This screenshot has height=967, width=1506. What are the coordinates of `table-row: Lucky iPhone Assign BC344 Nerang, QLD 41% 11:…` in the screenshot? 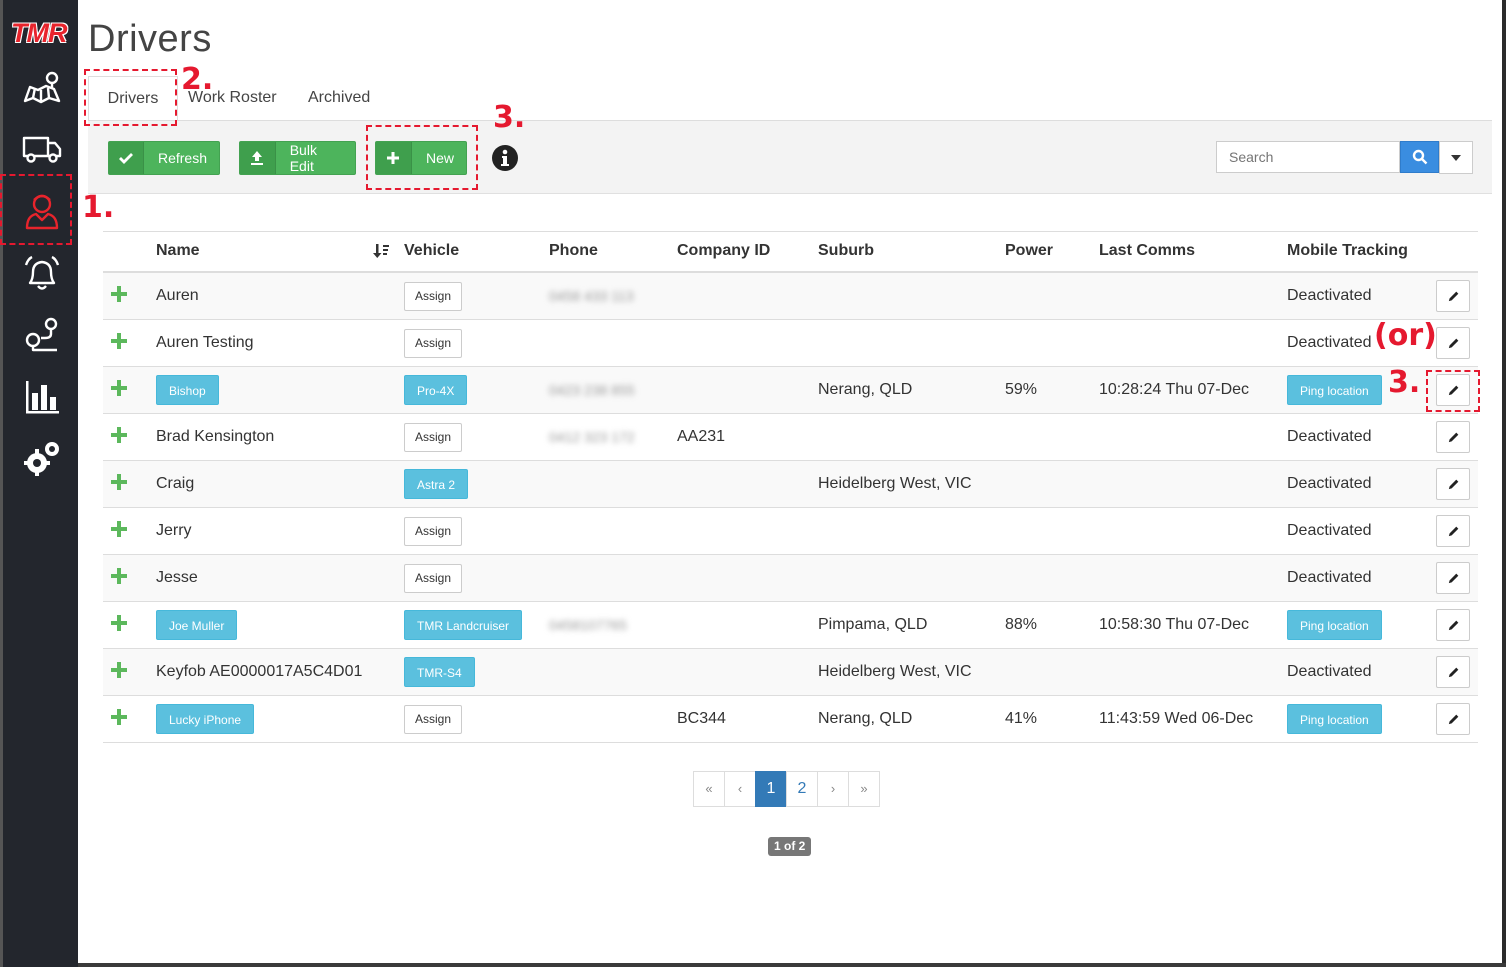 It's located at (790, 719).